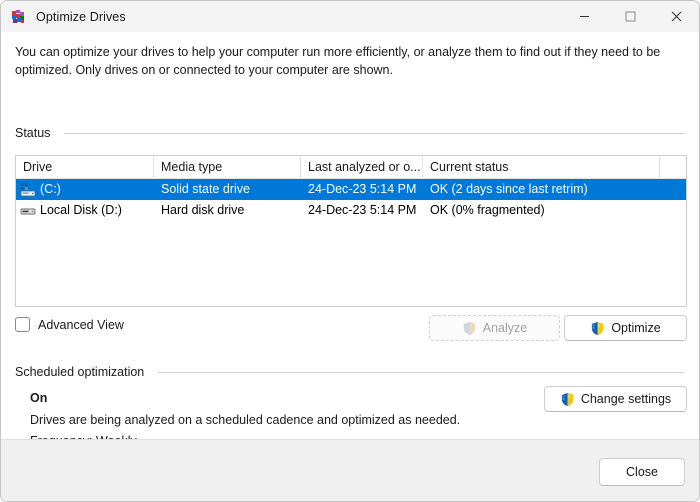 This screenshot has width=700, height=502. Describe the element at coordinates (80, 372) in the screenshot. I see `scheduled-group-label: Scheduled optimization` at that location.